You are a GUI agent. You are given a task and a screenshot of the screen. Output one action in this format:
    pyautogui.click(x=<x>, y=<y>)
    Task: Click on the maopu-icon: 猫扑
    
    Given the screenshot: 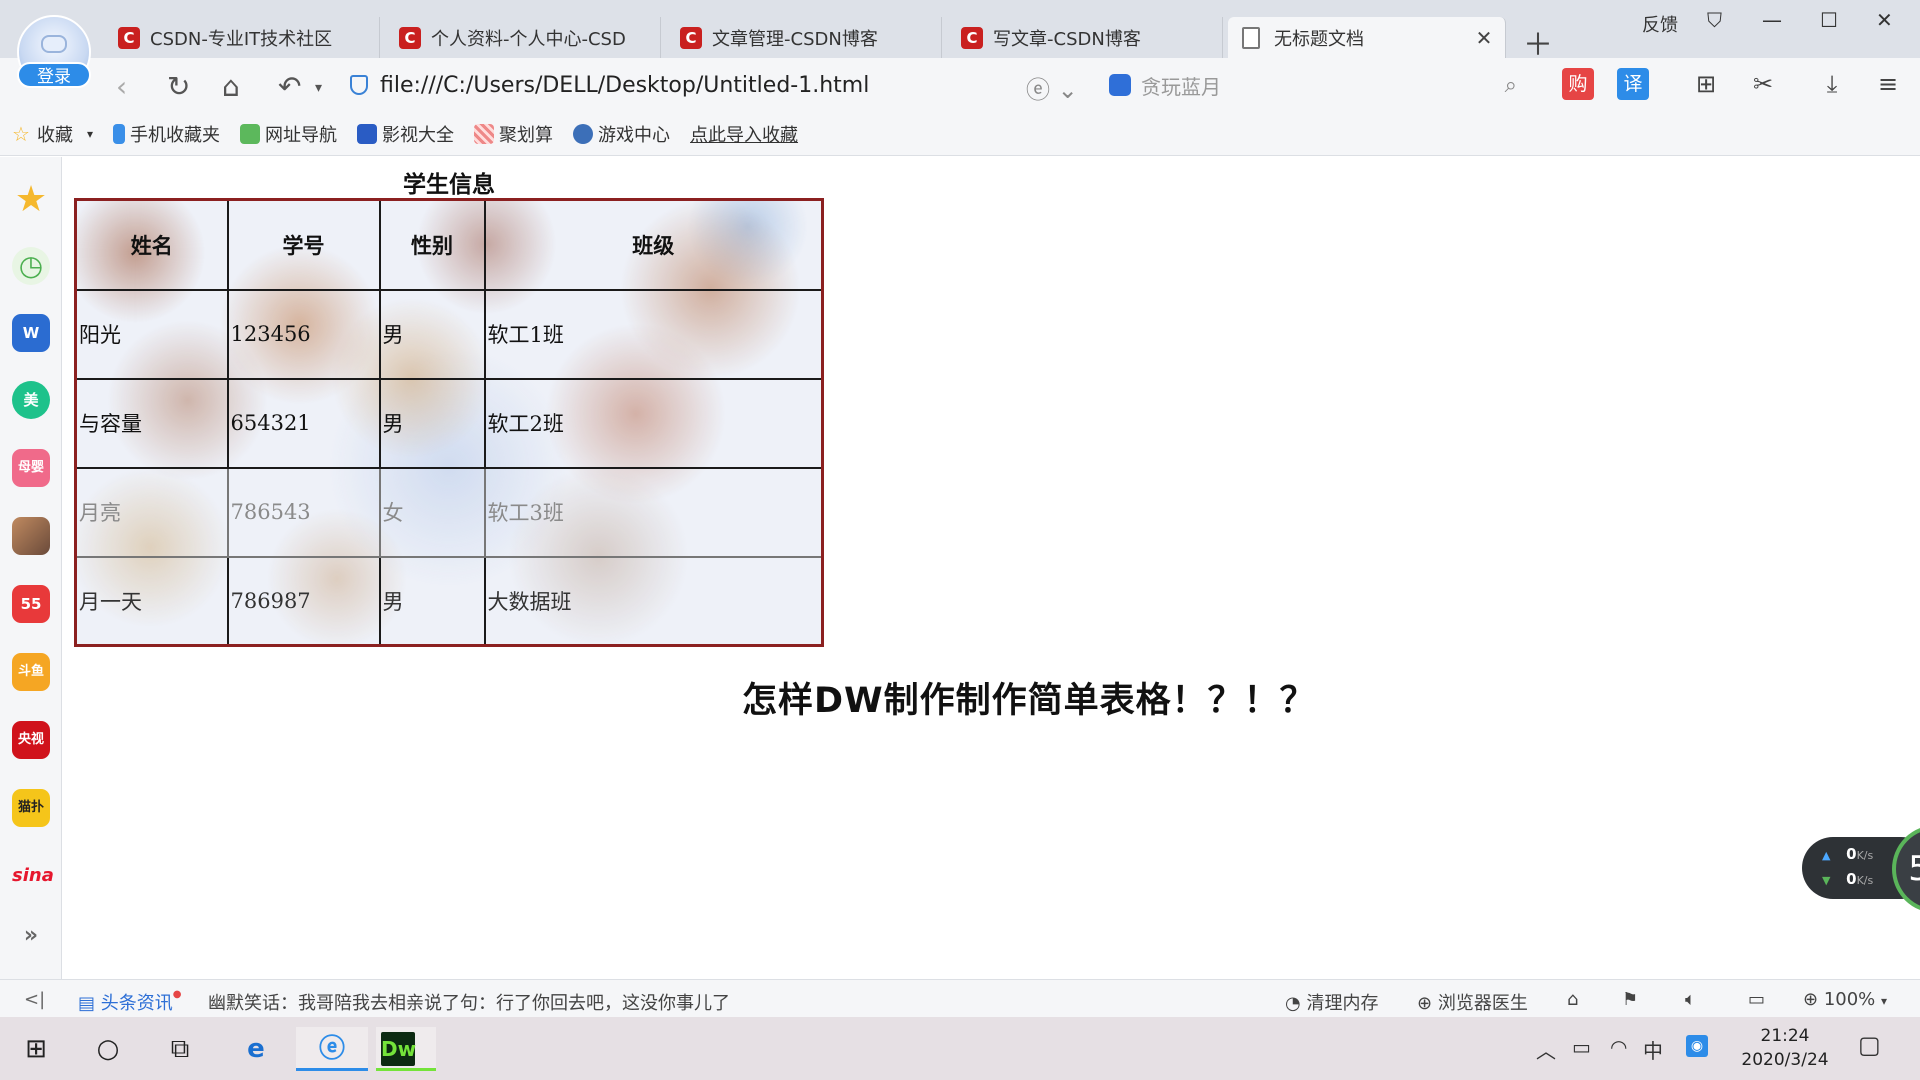 What is the action you would take?
    pyautogui.click(x=31, y=808)
    